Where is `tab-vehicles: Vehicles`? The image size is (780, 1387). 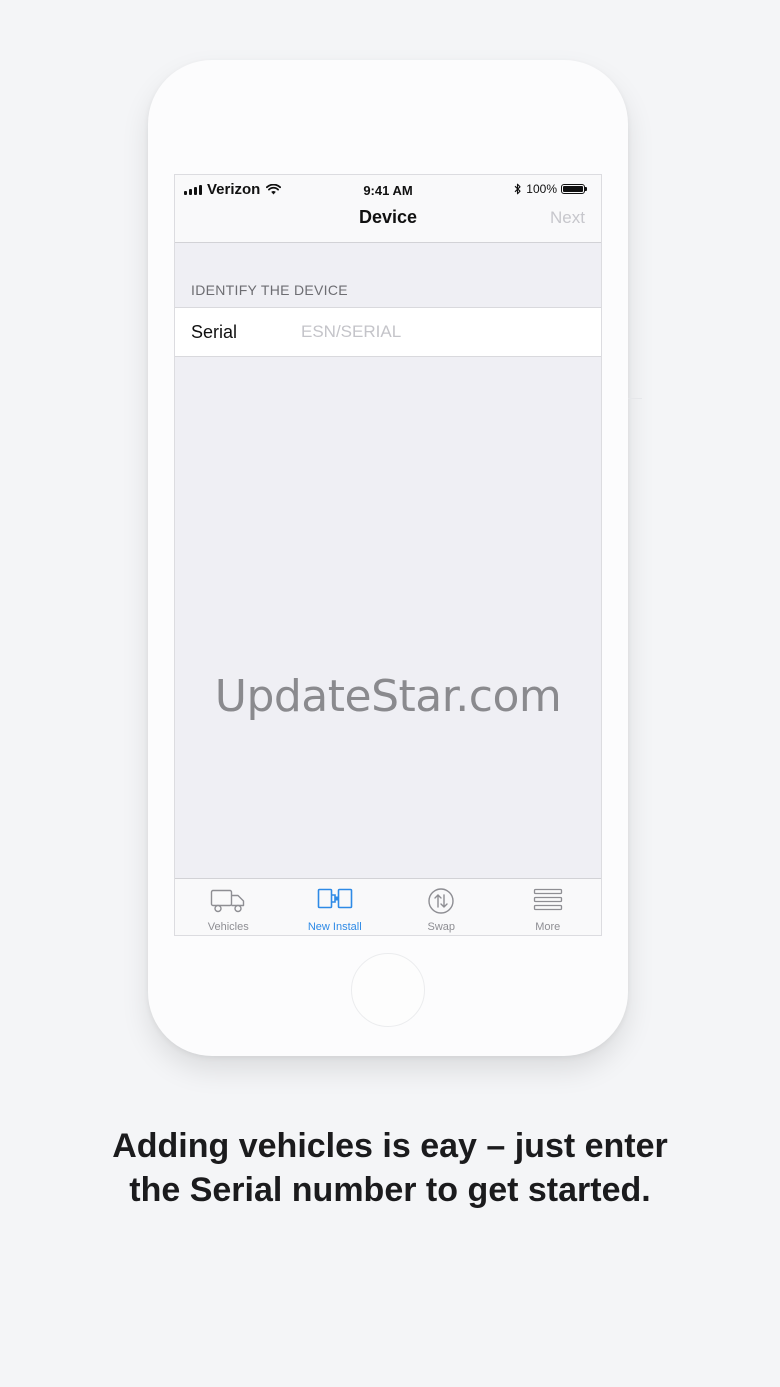 tab-vehicles: Vehicles is located at coordinates (228, 907).